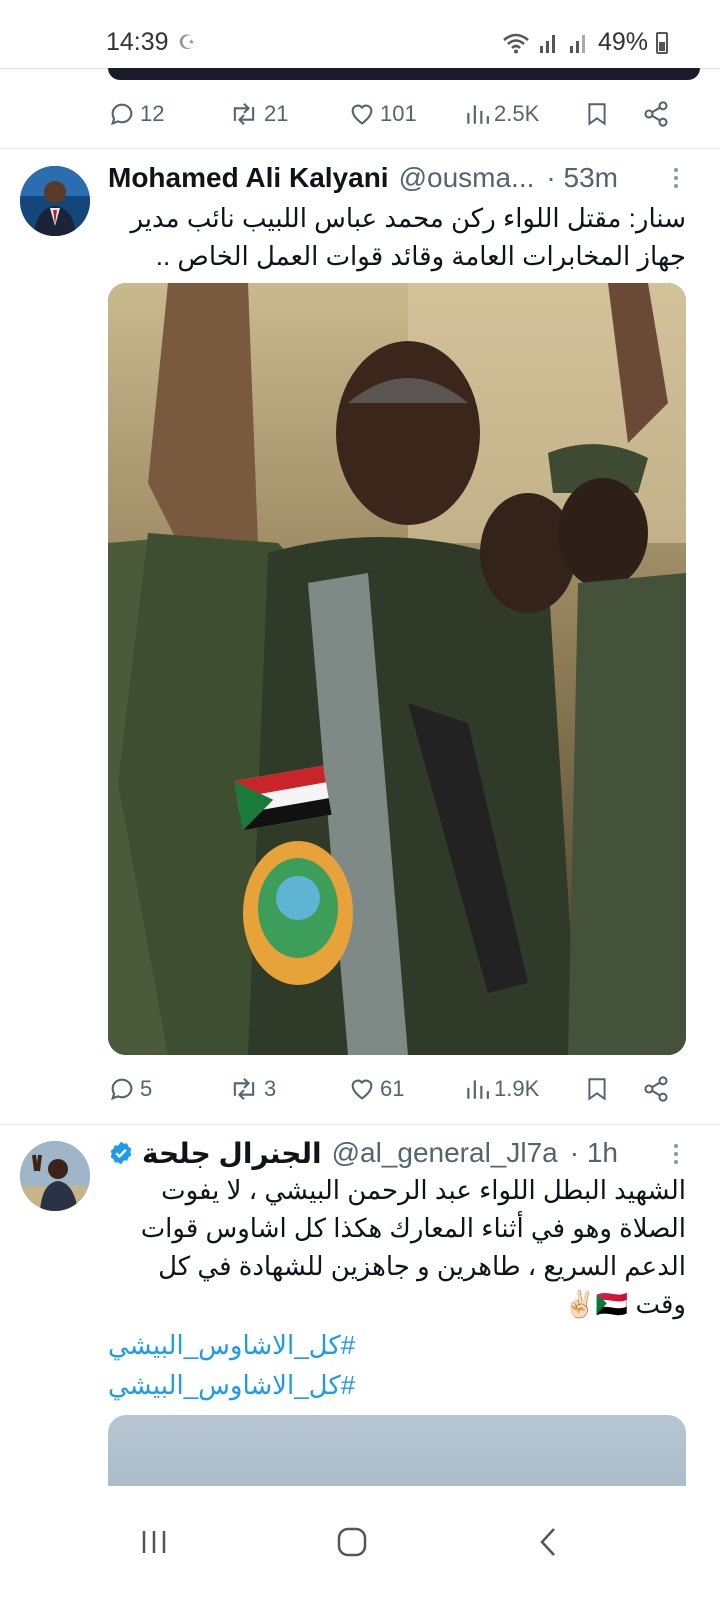 This screenshot has width=720, height=1600. I want to click on like-count: 61, so click(392, 1088).